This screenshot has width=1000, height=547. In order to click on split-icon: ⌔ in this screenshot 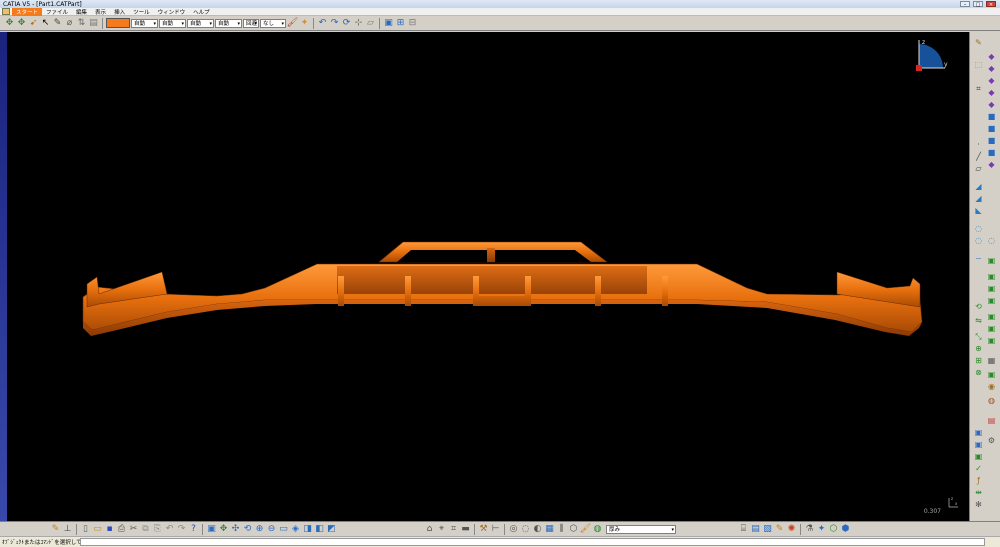, I will do `click(978, 260)`.